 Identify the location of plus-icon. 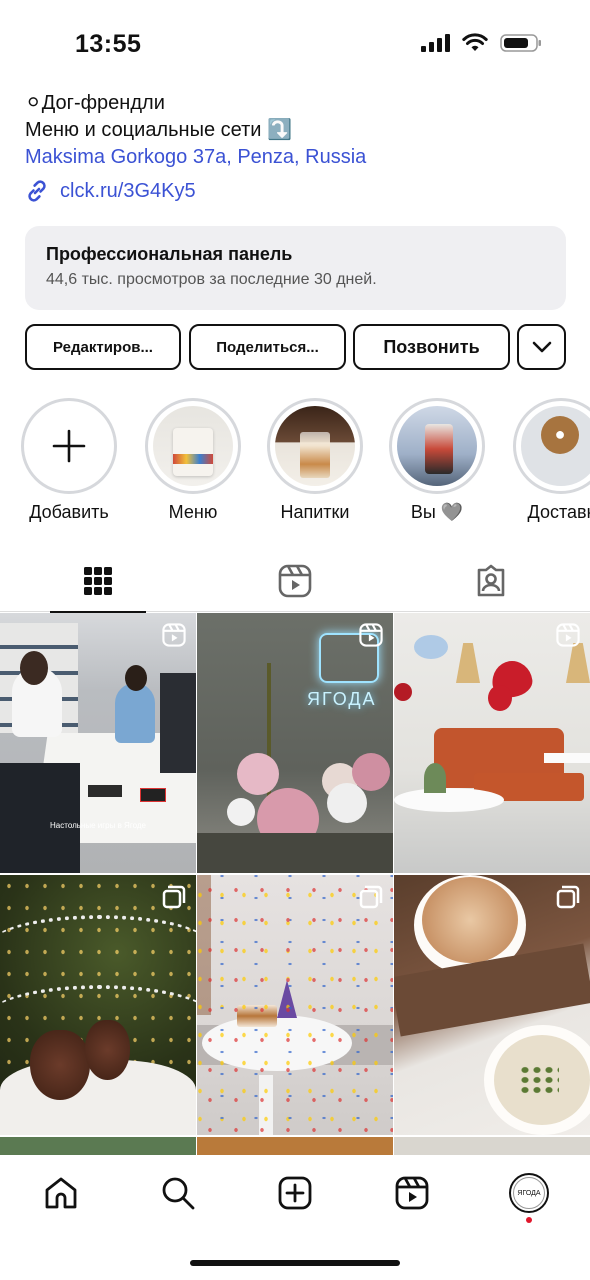
(69, 446).